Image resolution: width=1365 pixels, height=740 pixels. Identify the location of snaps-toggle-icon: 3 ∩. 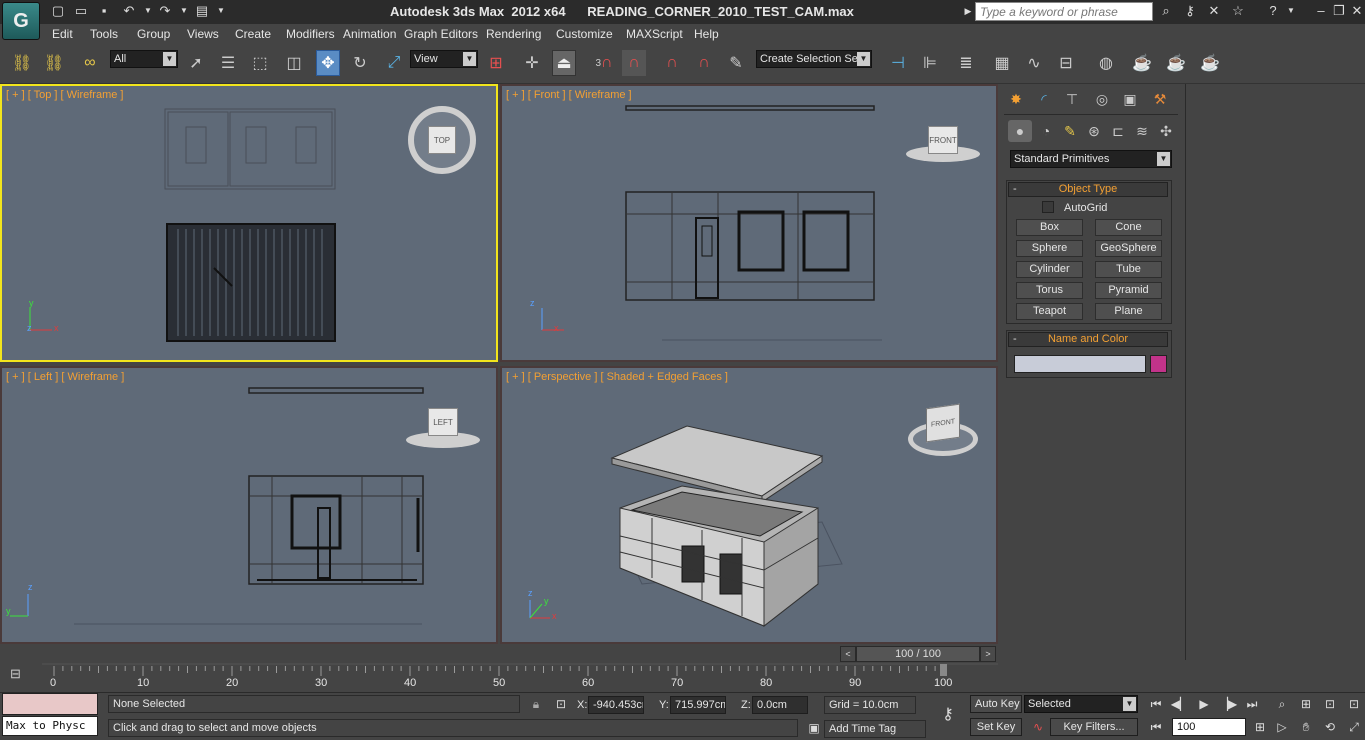
(604, 63).